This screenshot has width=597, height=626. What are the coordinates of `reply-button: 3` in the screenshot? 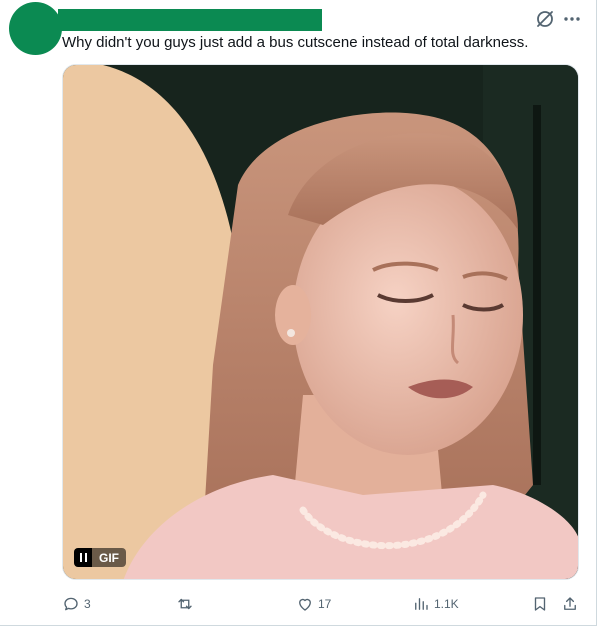 It's located at (76, 604).